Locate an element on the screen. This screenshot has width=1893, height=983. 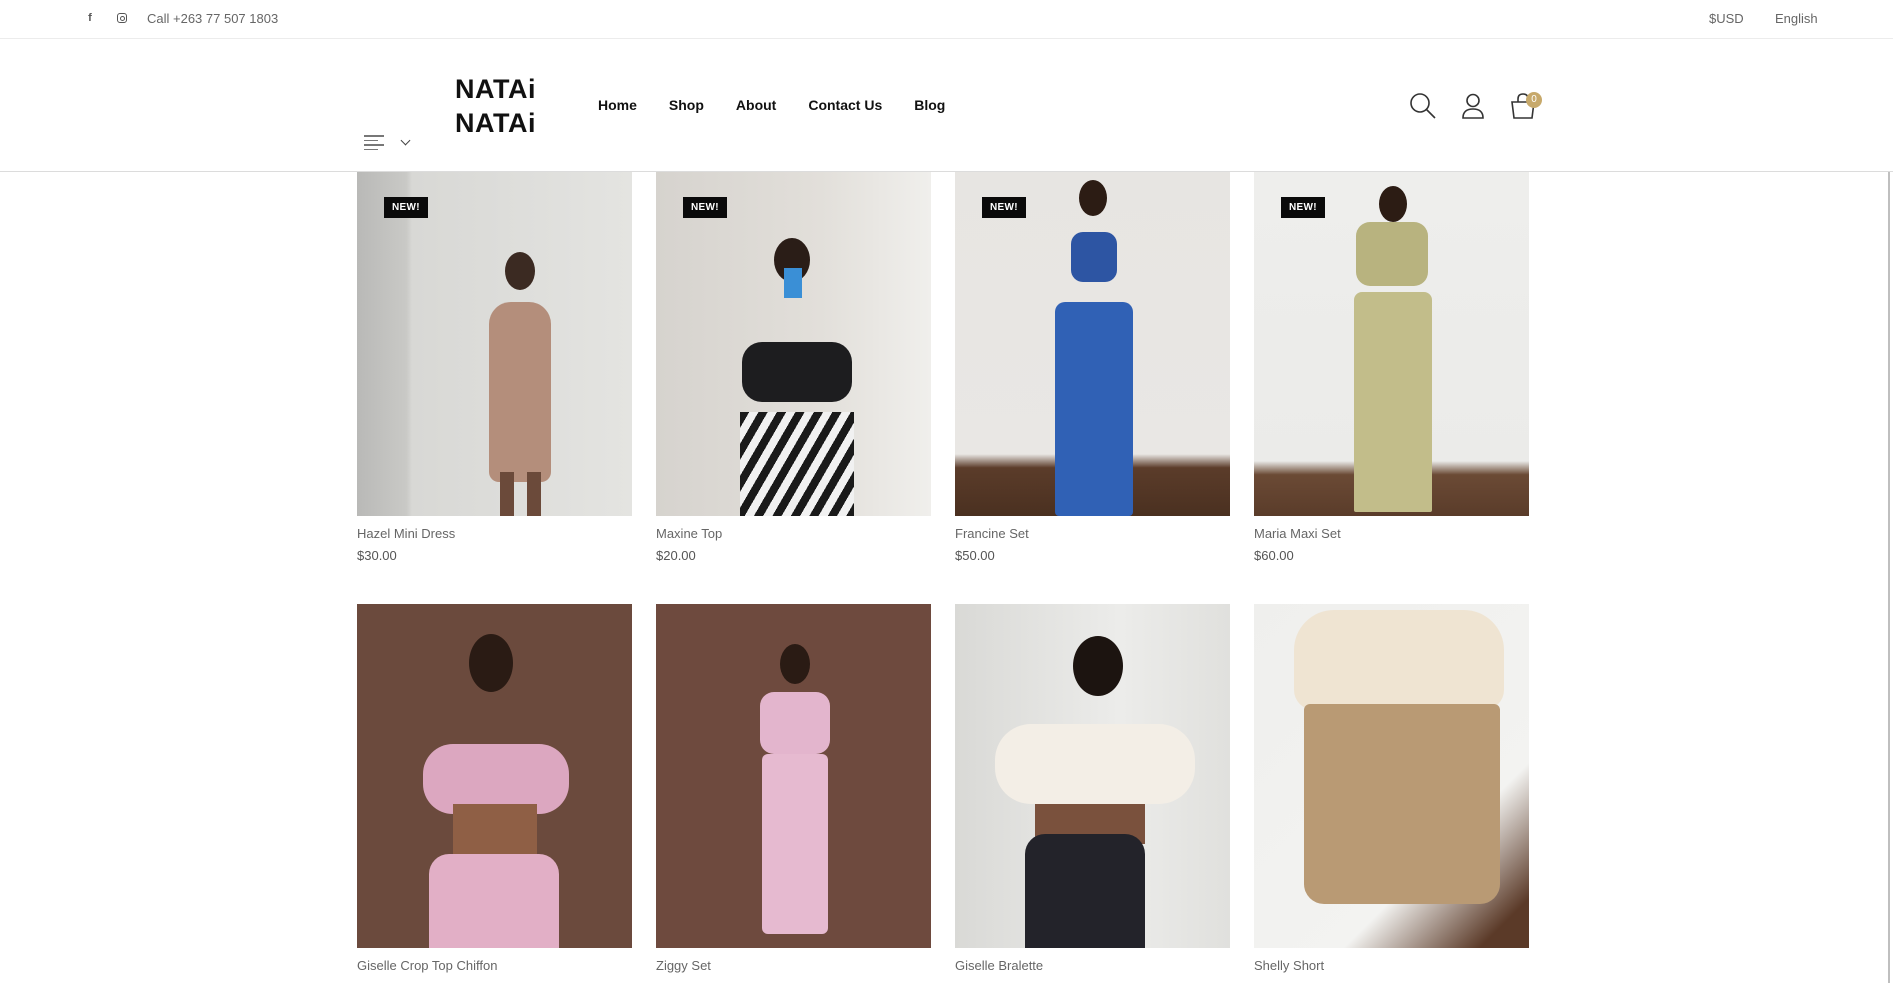
product-price: $20.00 is located at coordinates (676, 555).